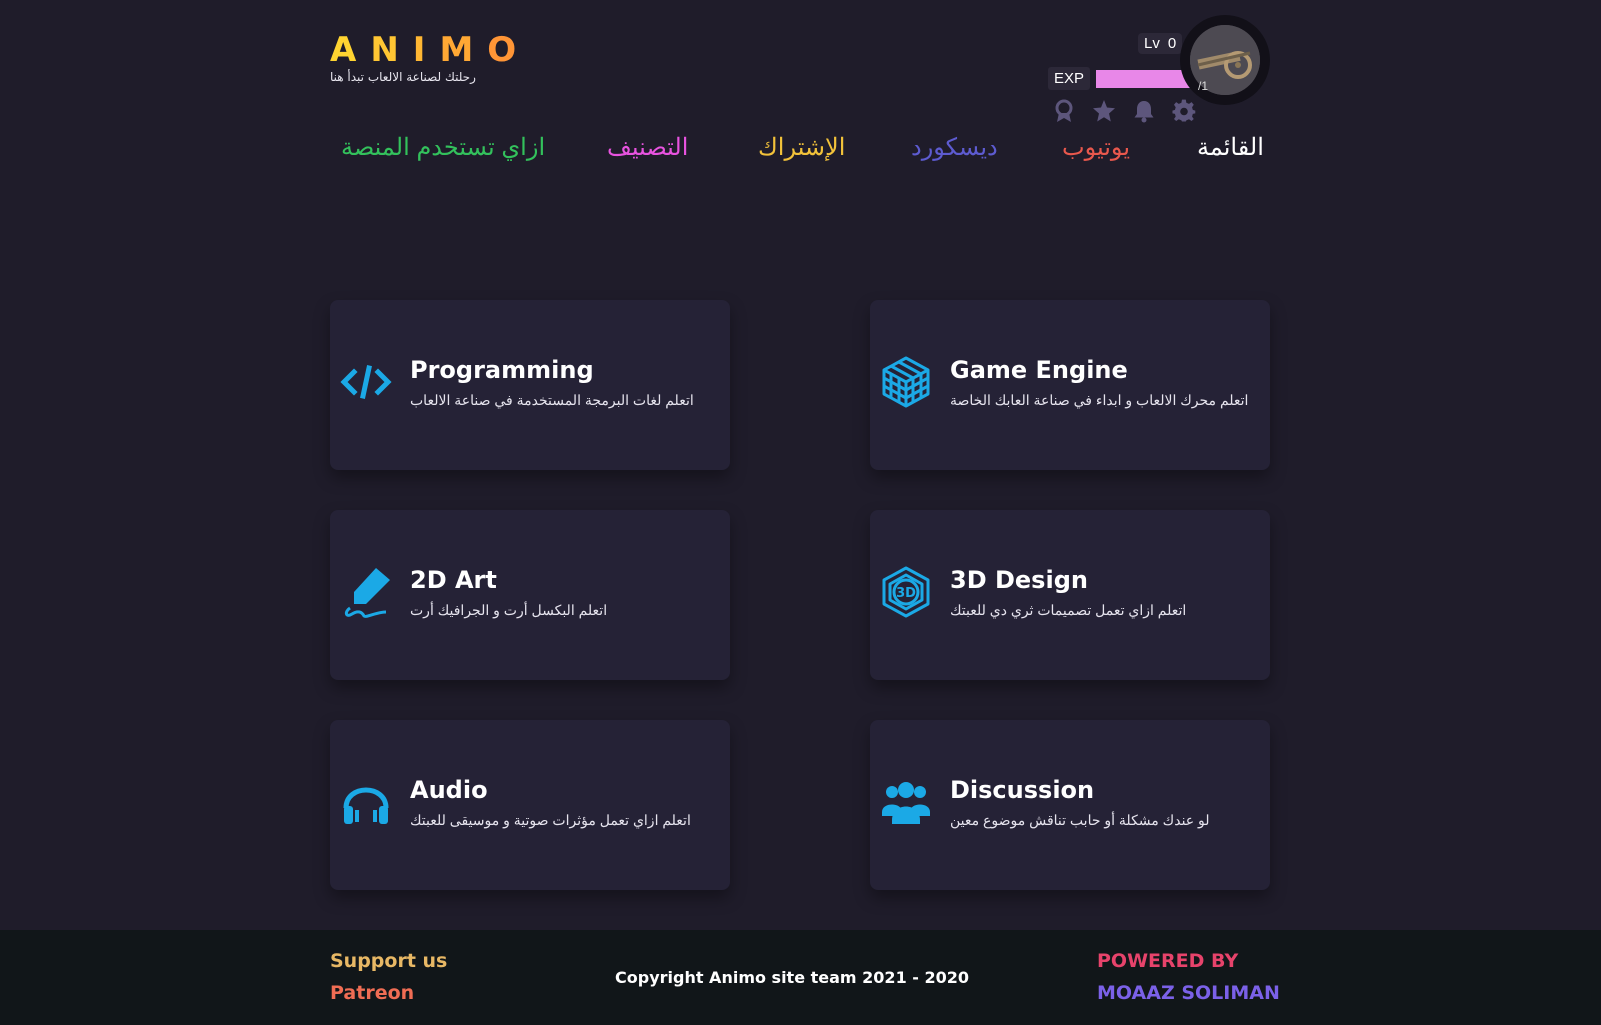 The height and width of the screenshot is (1025, 1601). What do you see at coordinates (1068, 610) in the screenshot?
I see `card-description: اتعلم ازاي تعمل تصميمات ثري دي للعبتك` at bounding box center [1068, 610].